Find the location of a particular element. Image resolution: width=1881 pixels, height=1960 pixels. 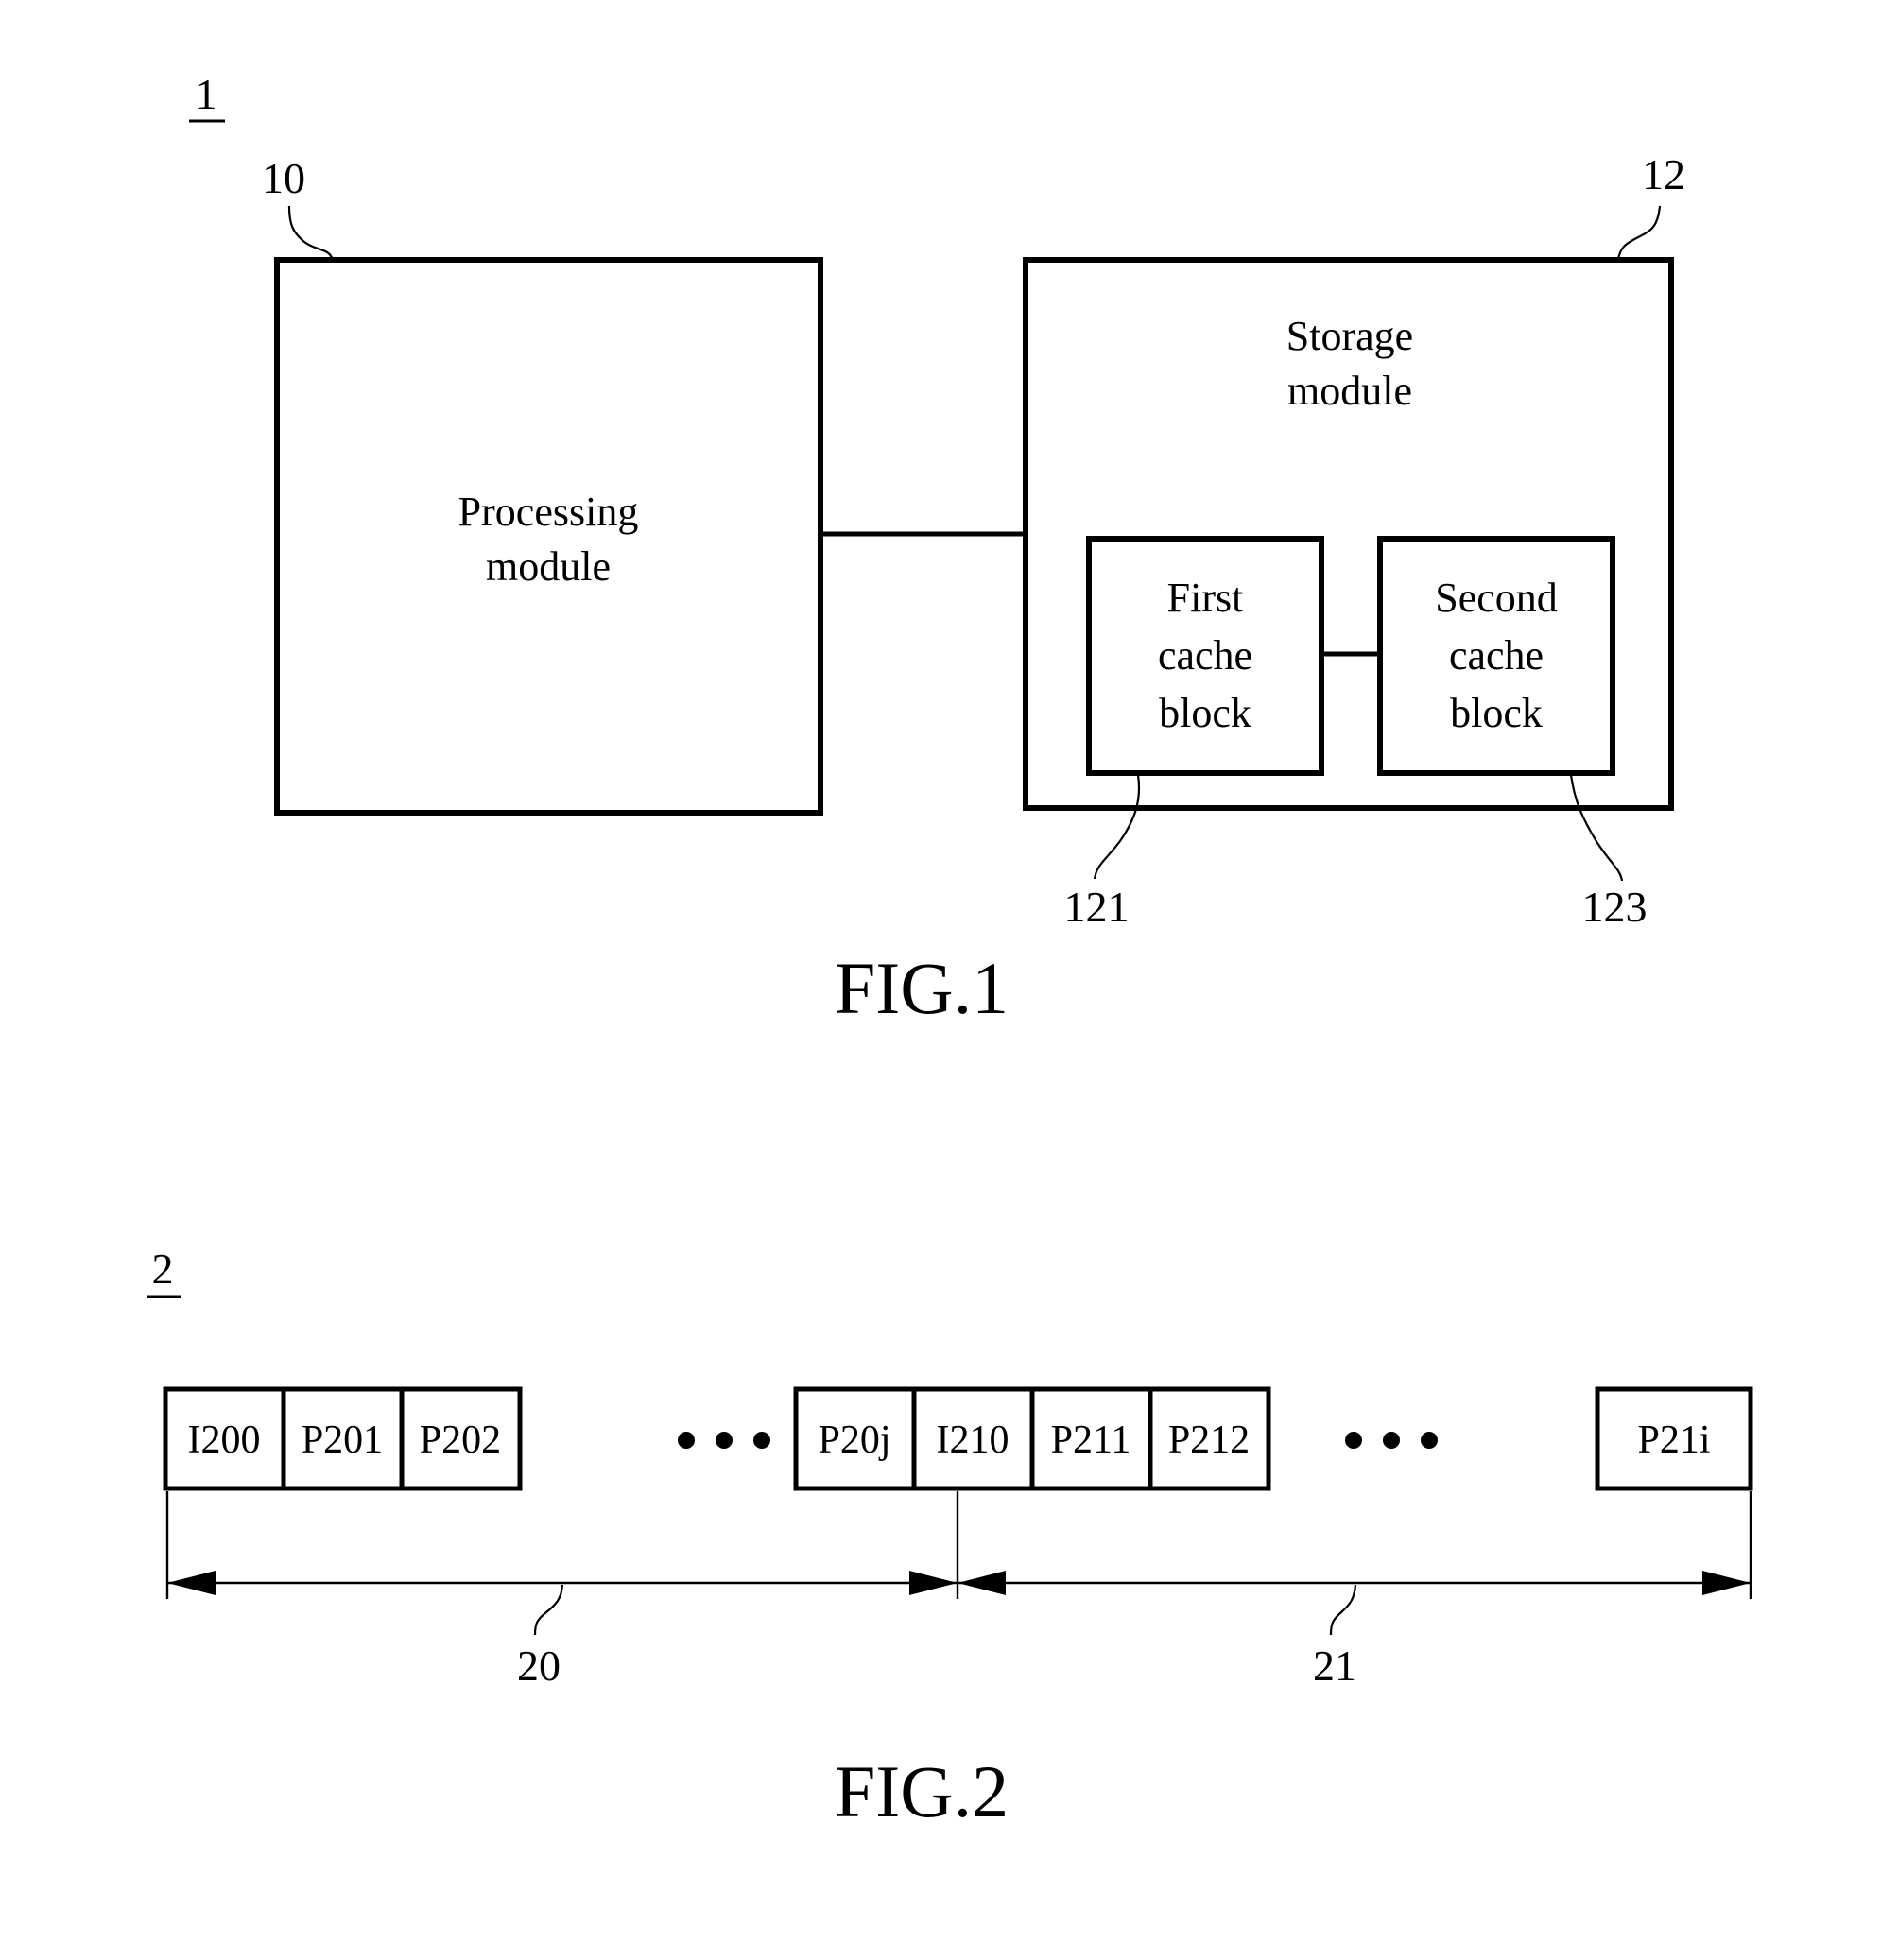

first-cache-block-label-line2: cache is located at coordinates (1205, 655).